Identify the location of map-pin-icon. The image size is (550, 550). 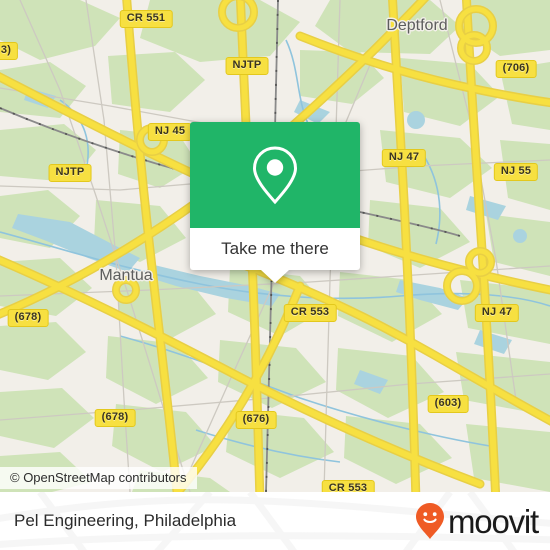
(275, 175).